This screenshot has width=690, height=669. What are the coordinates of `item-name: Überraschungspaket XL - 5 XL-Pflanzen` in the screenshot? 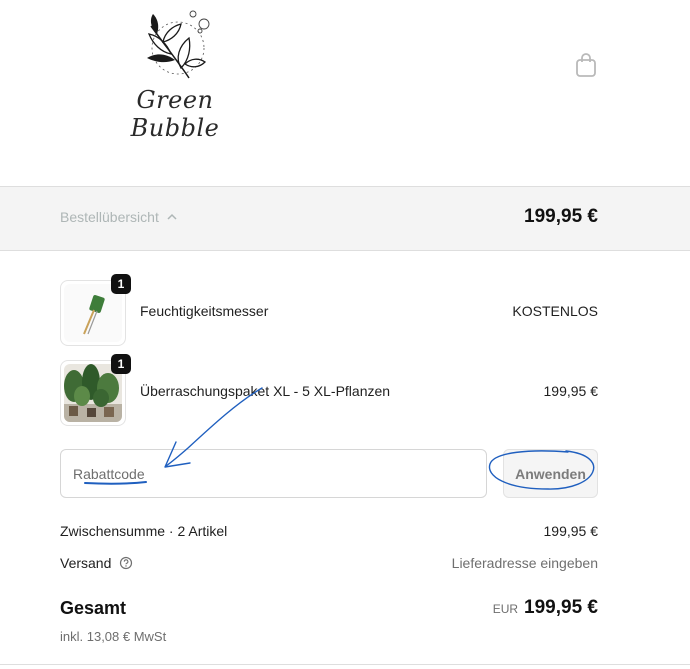 It's located at (265, 391).